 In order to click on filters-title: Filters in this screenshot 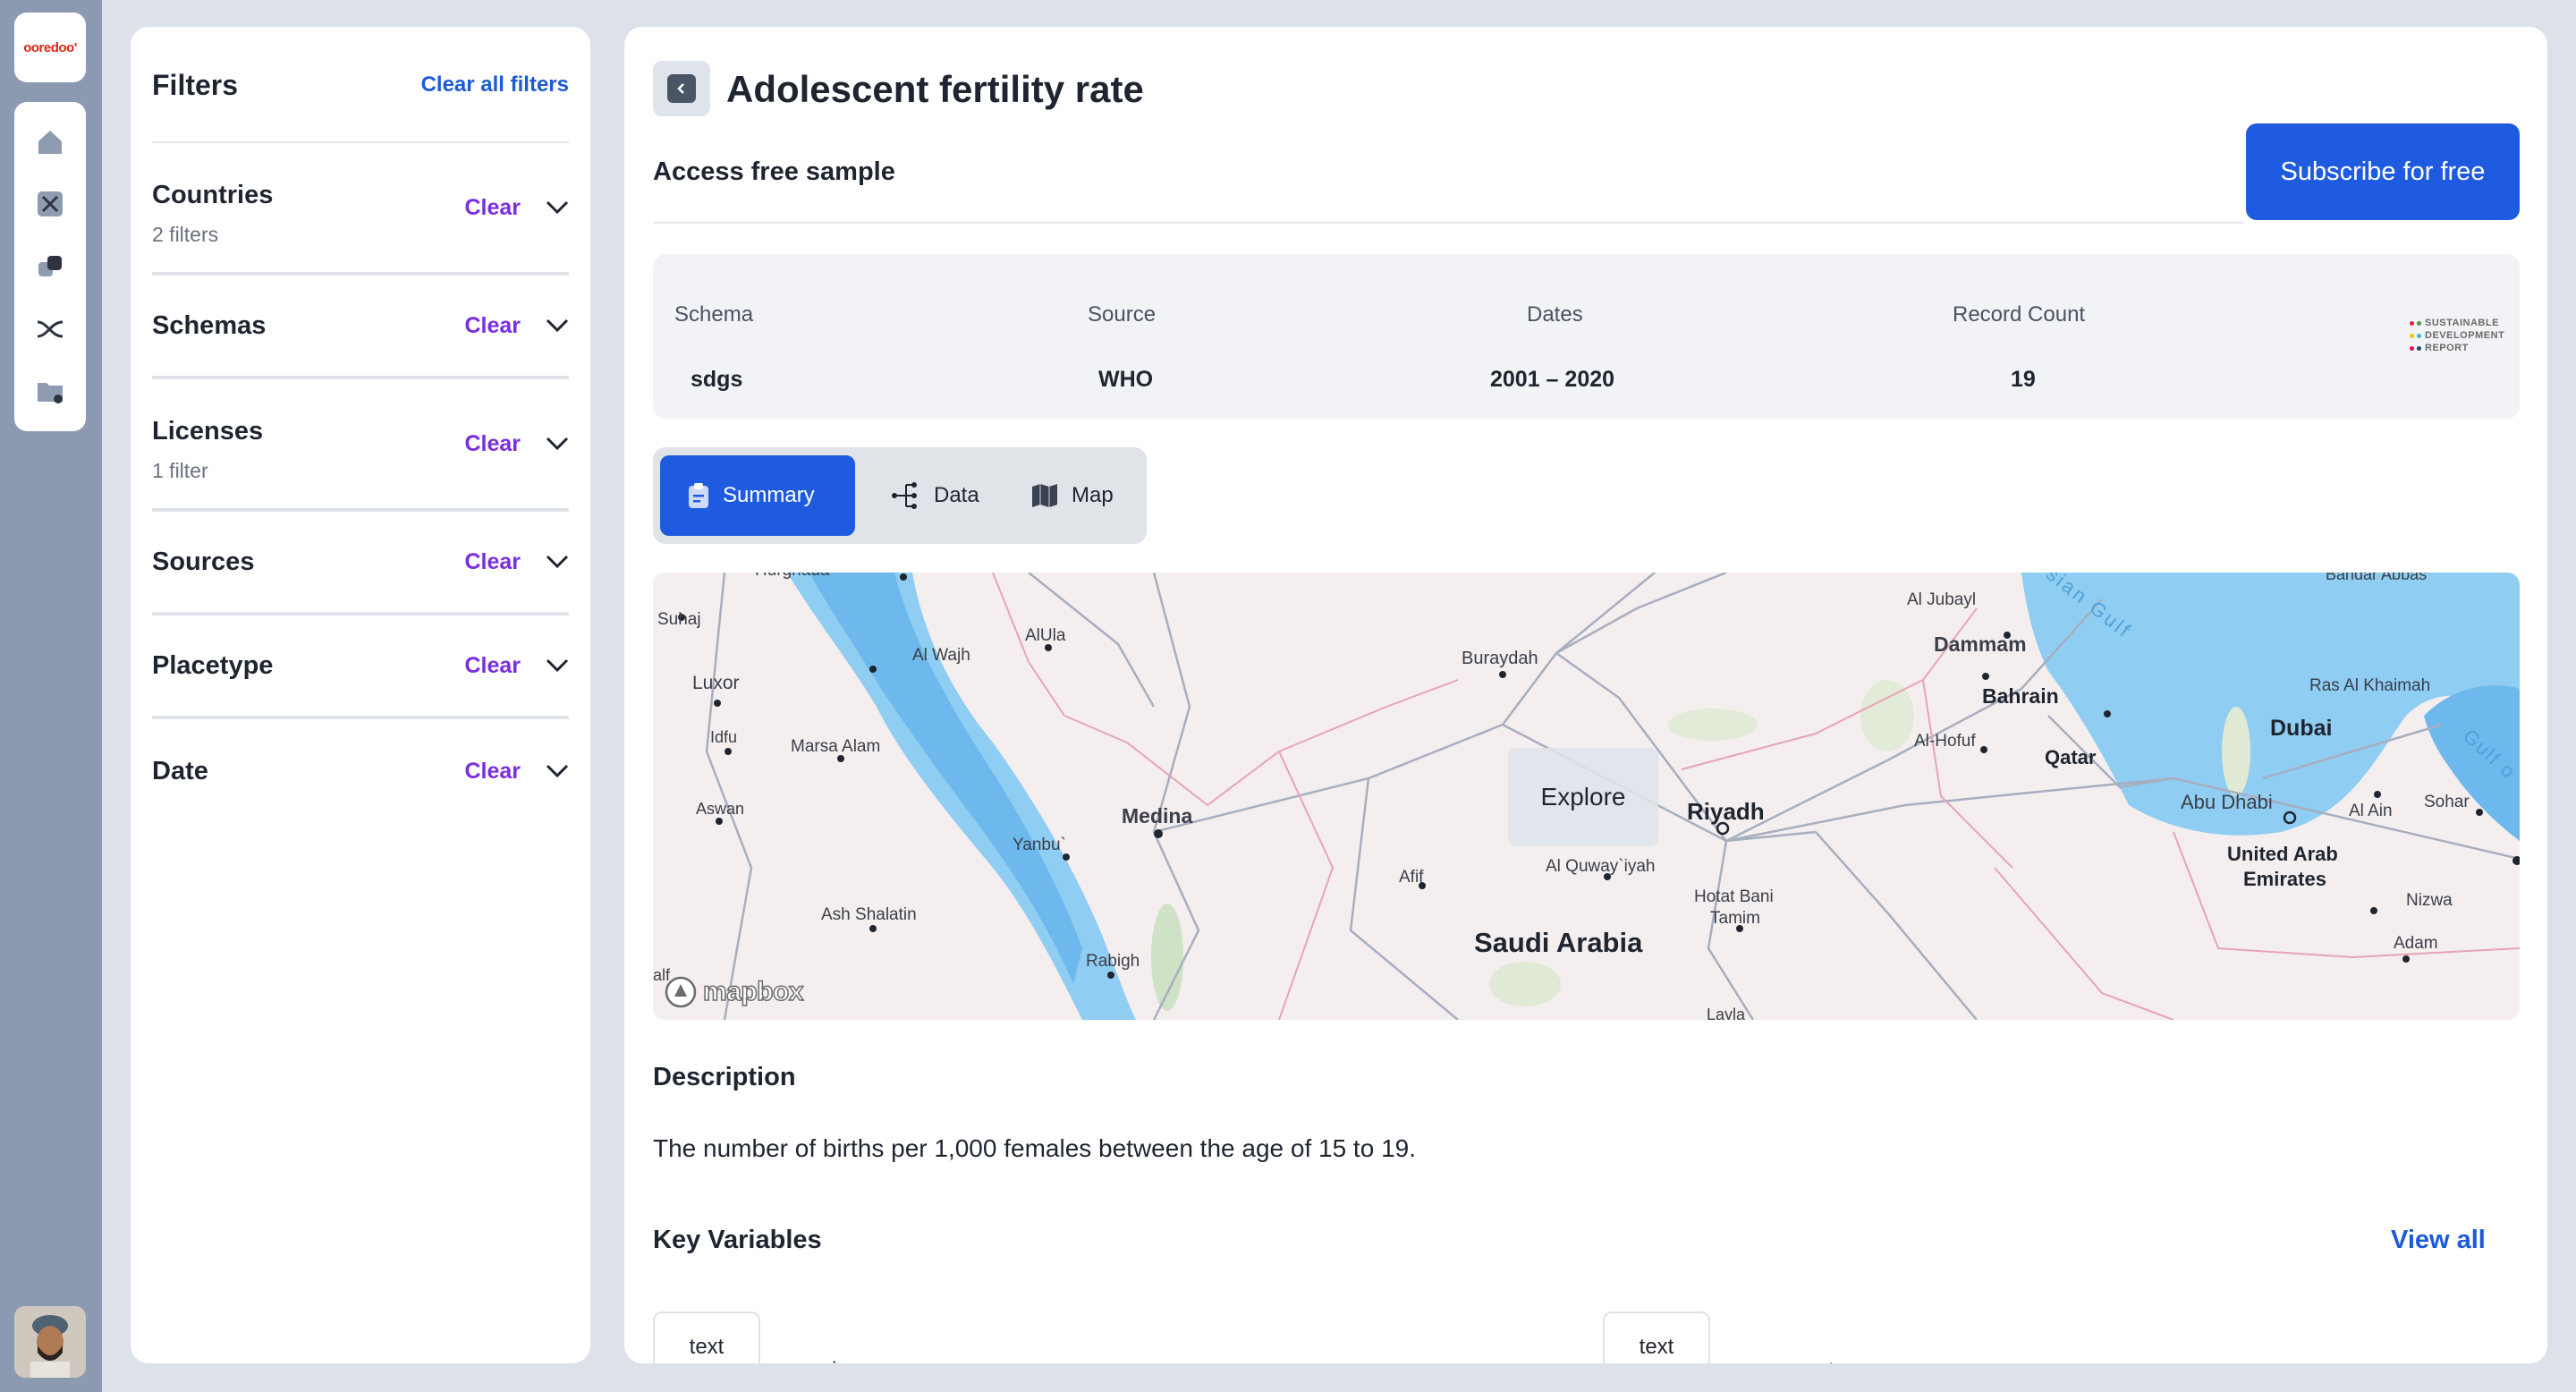, I will do `click(195, 84)`.